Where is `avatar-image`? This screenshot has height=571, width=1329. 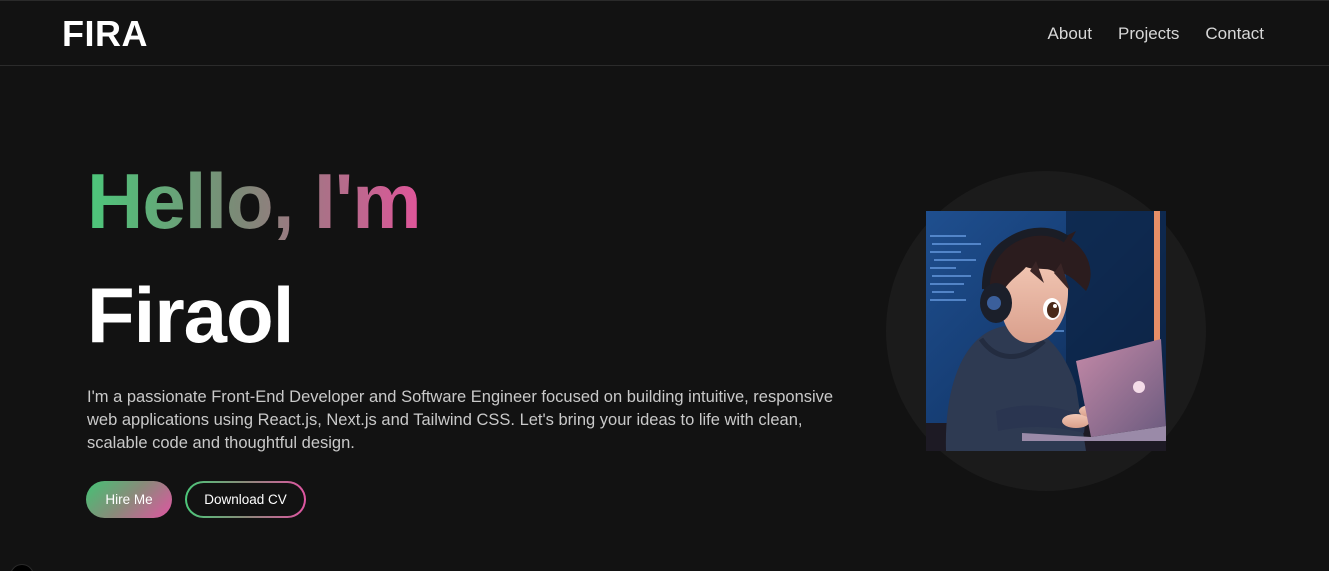
avatar-image is located at coordinates (1046, 331).